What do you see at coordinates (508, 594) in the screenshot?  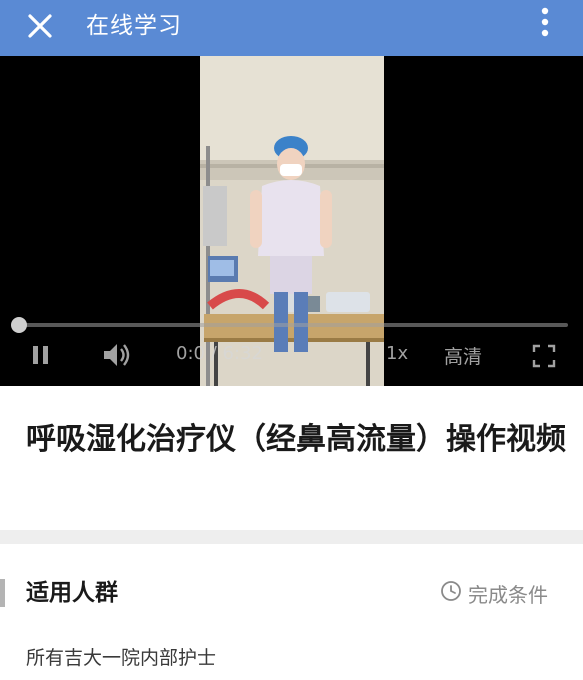 I see `completion-condition-label: 完成条件` at bounding box center [508, 594].